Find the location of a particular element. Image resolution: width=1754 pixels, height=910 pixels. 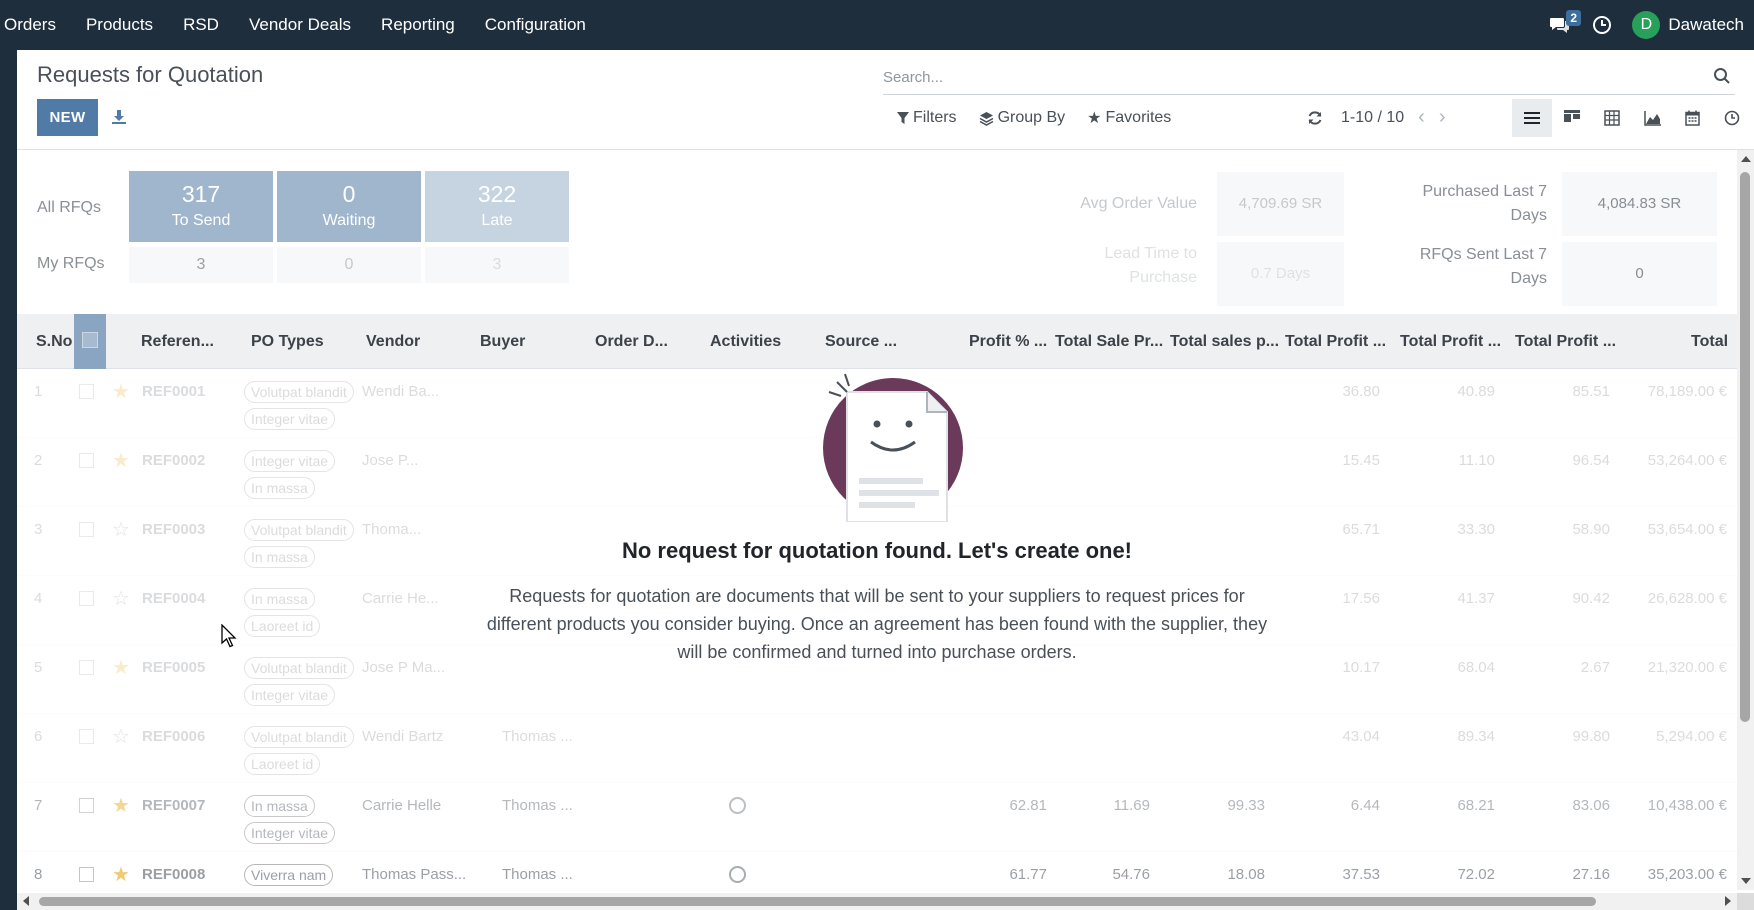

horizontal-scroll-thumb is located at coordinates (817, 901).